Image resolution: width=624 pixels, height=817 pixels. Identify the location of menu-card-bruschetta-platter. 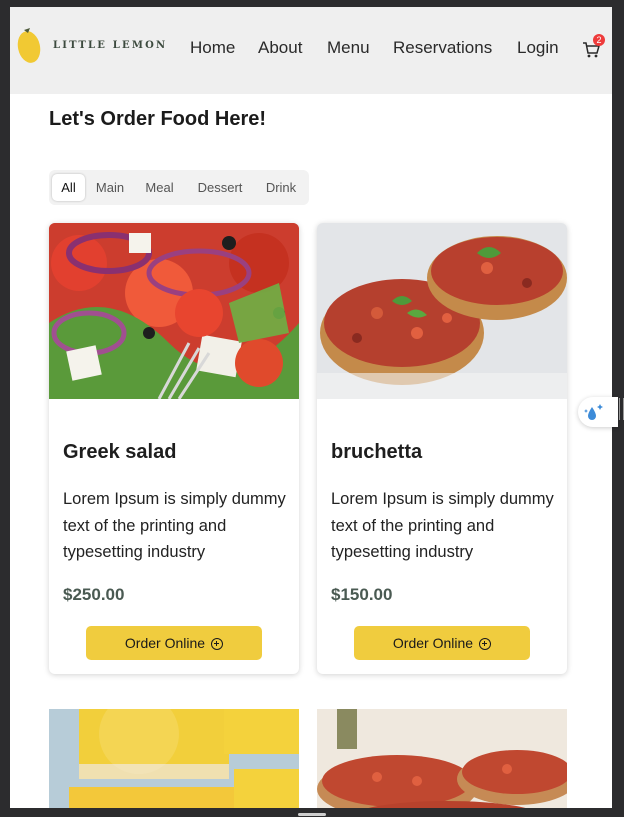
(442, 758).